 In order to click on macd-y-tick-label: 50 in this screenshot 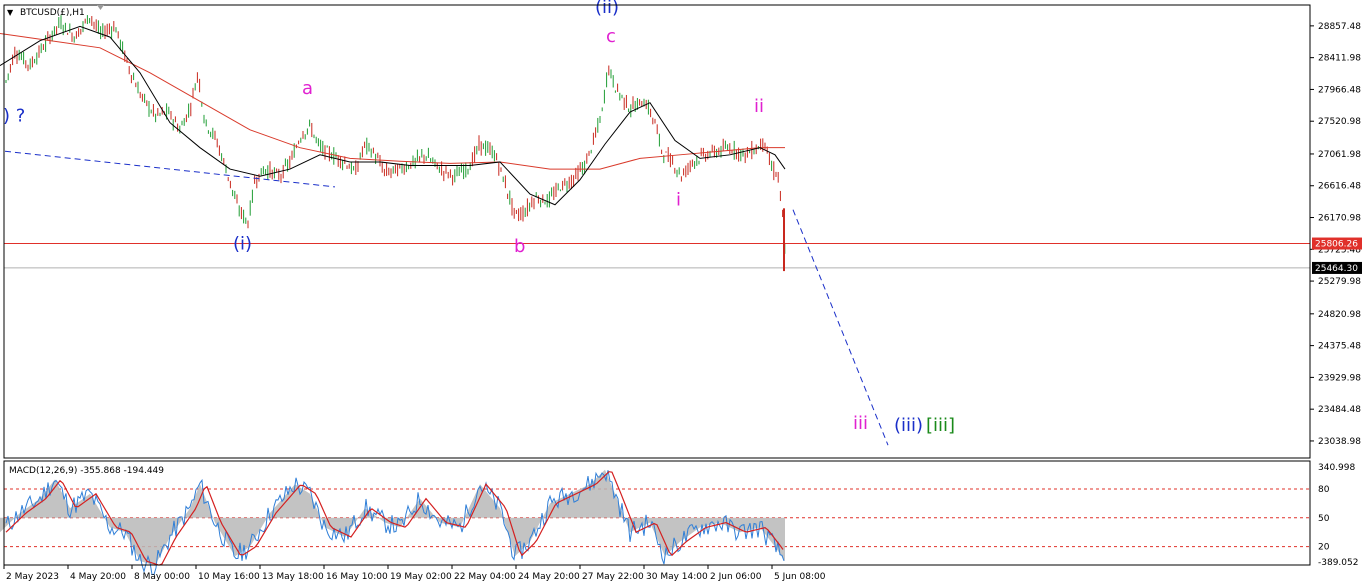, I will do `click(1324, 519)`.